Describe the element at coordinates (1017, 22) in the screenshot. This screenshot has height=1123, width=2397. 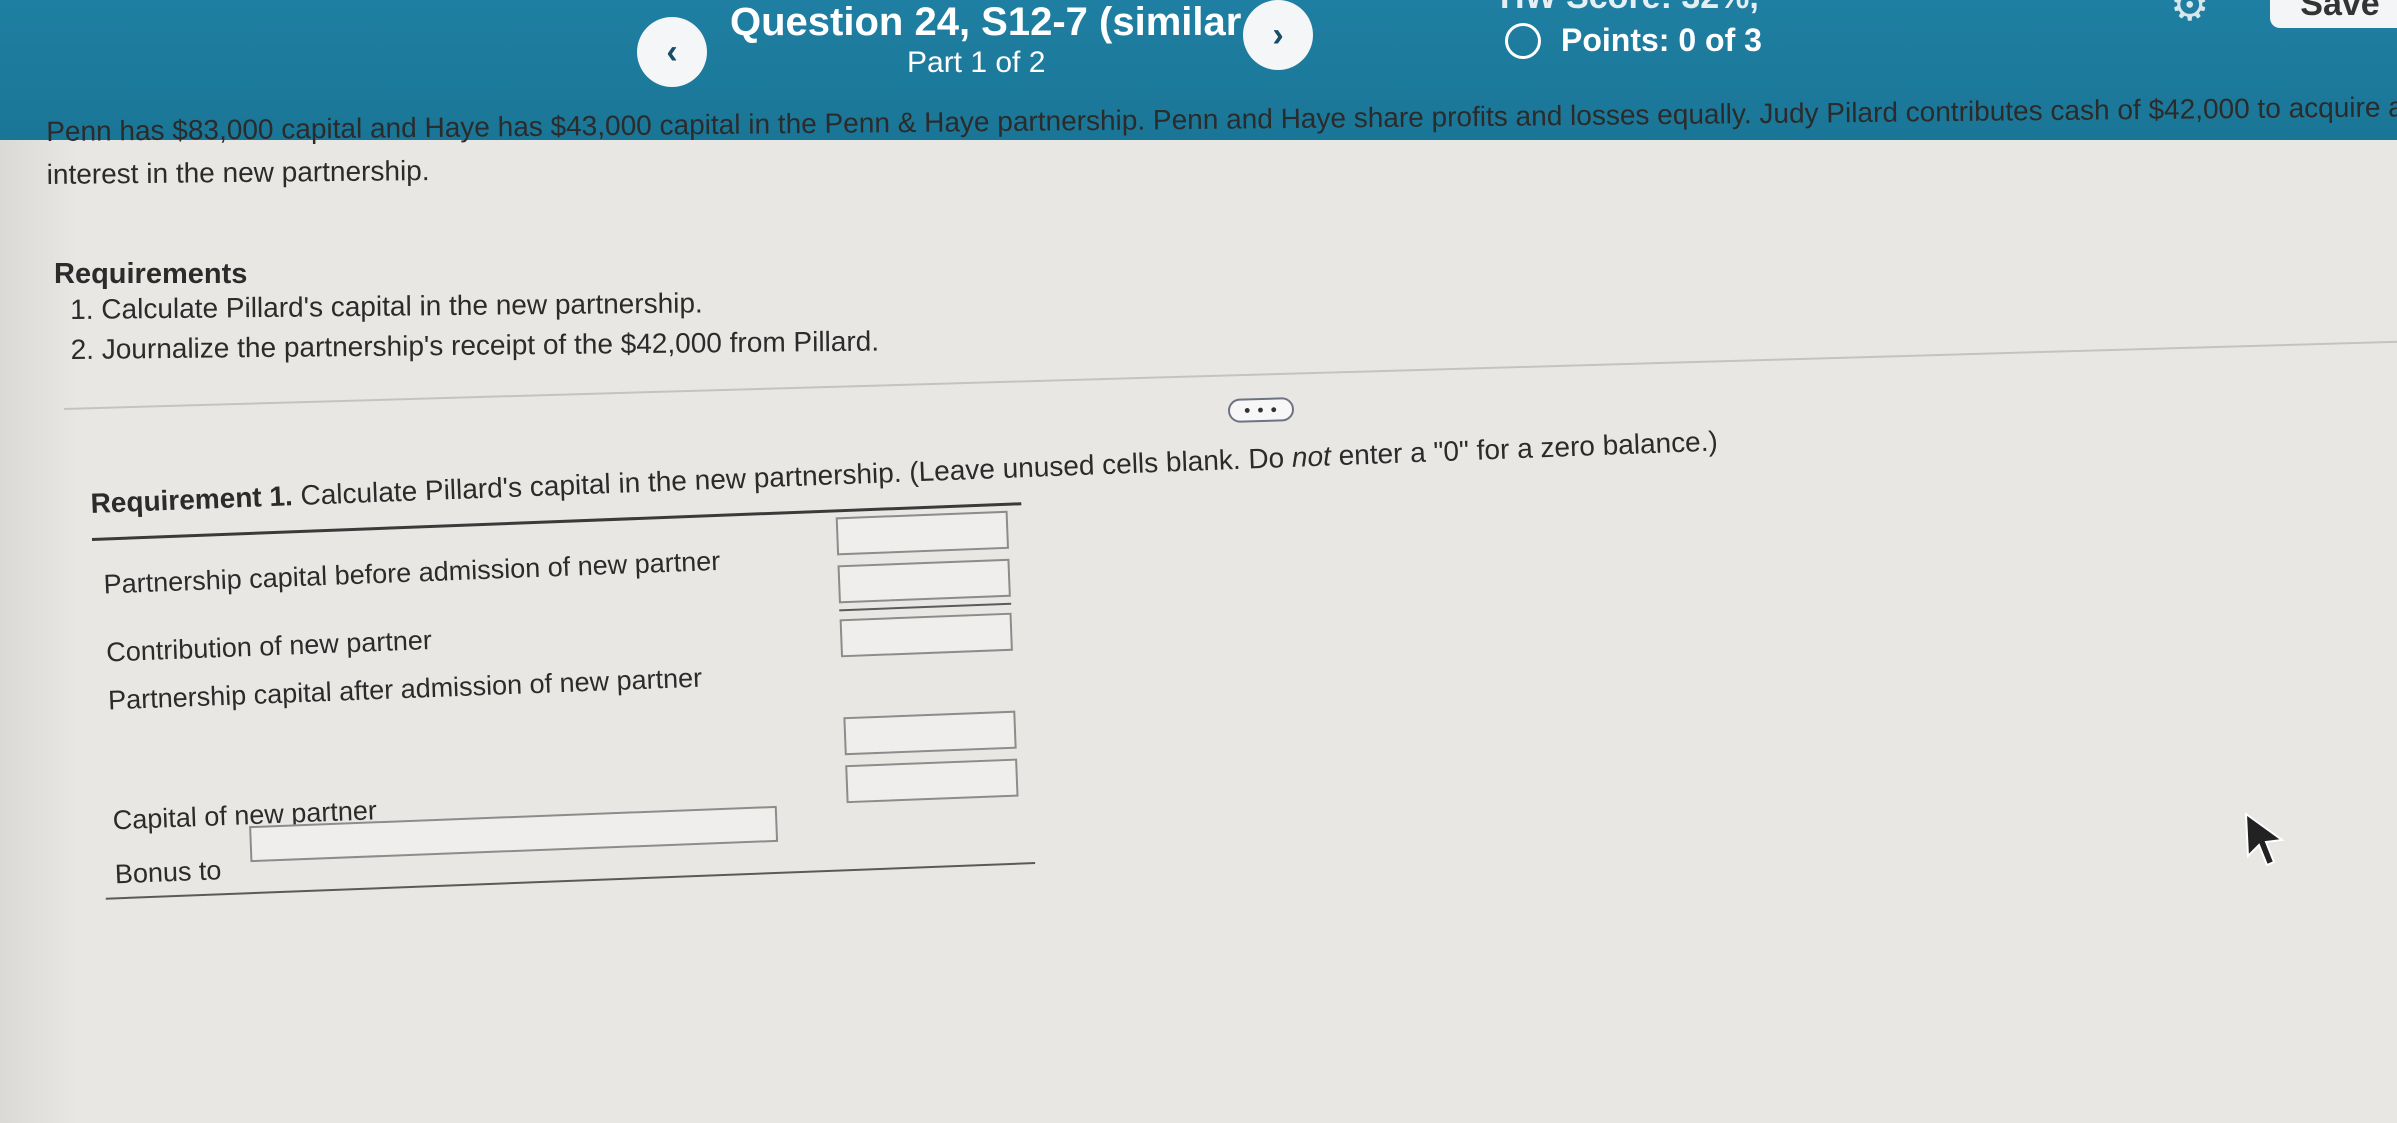
I see `question-title: Question 24, S12-7 (similar to)` at that location.